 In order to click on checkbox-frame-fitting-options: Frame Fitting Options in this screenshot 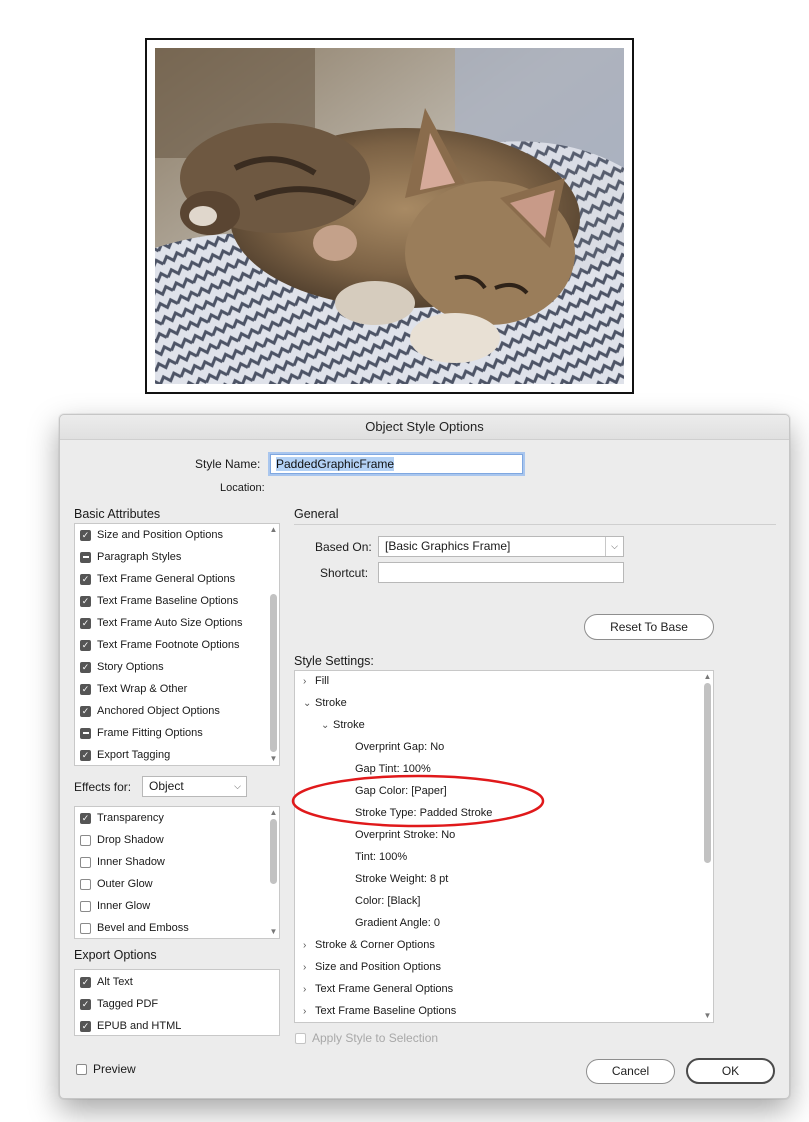, I will do `click(141, 733)`.